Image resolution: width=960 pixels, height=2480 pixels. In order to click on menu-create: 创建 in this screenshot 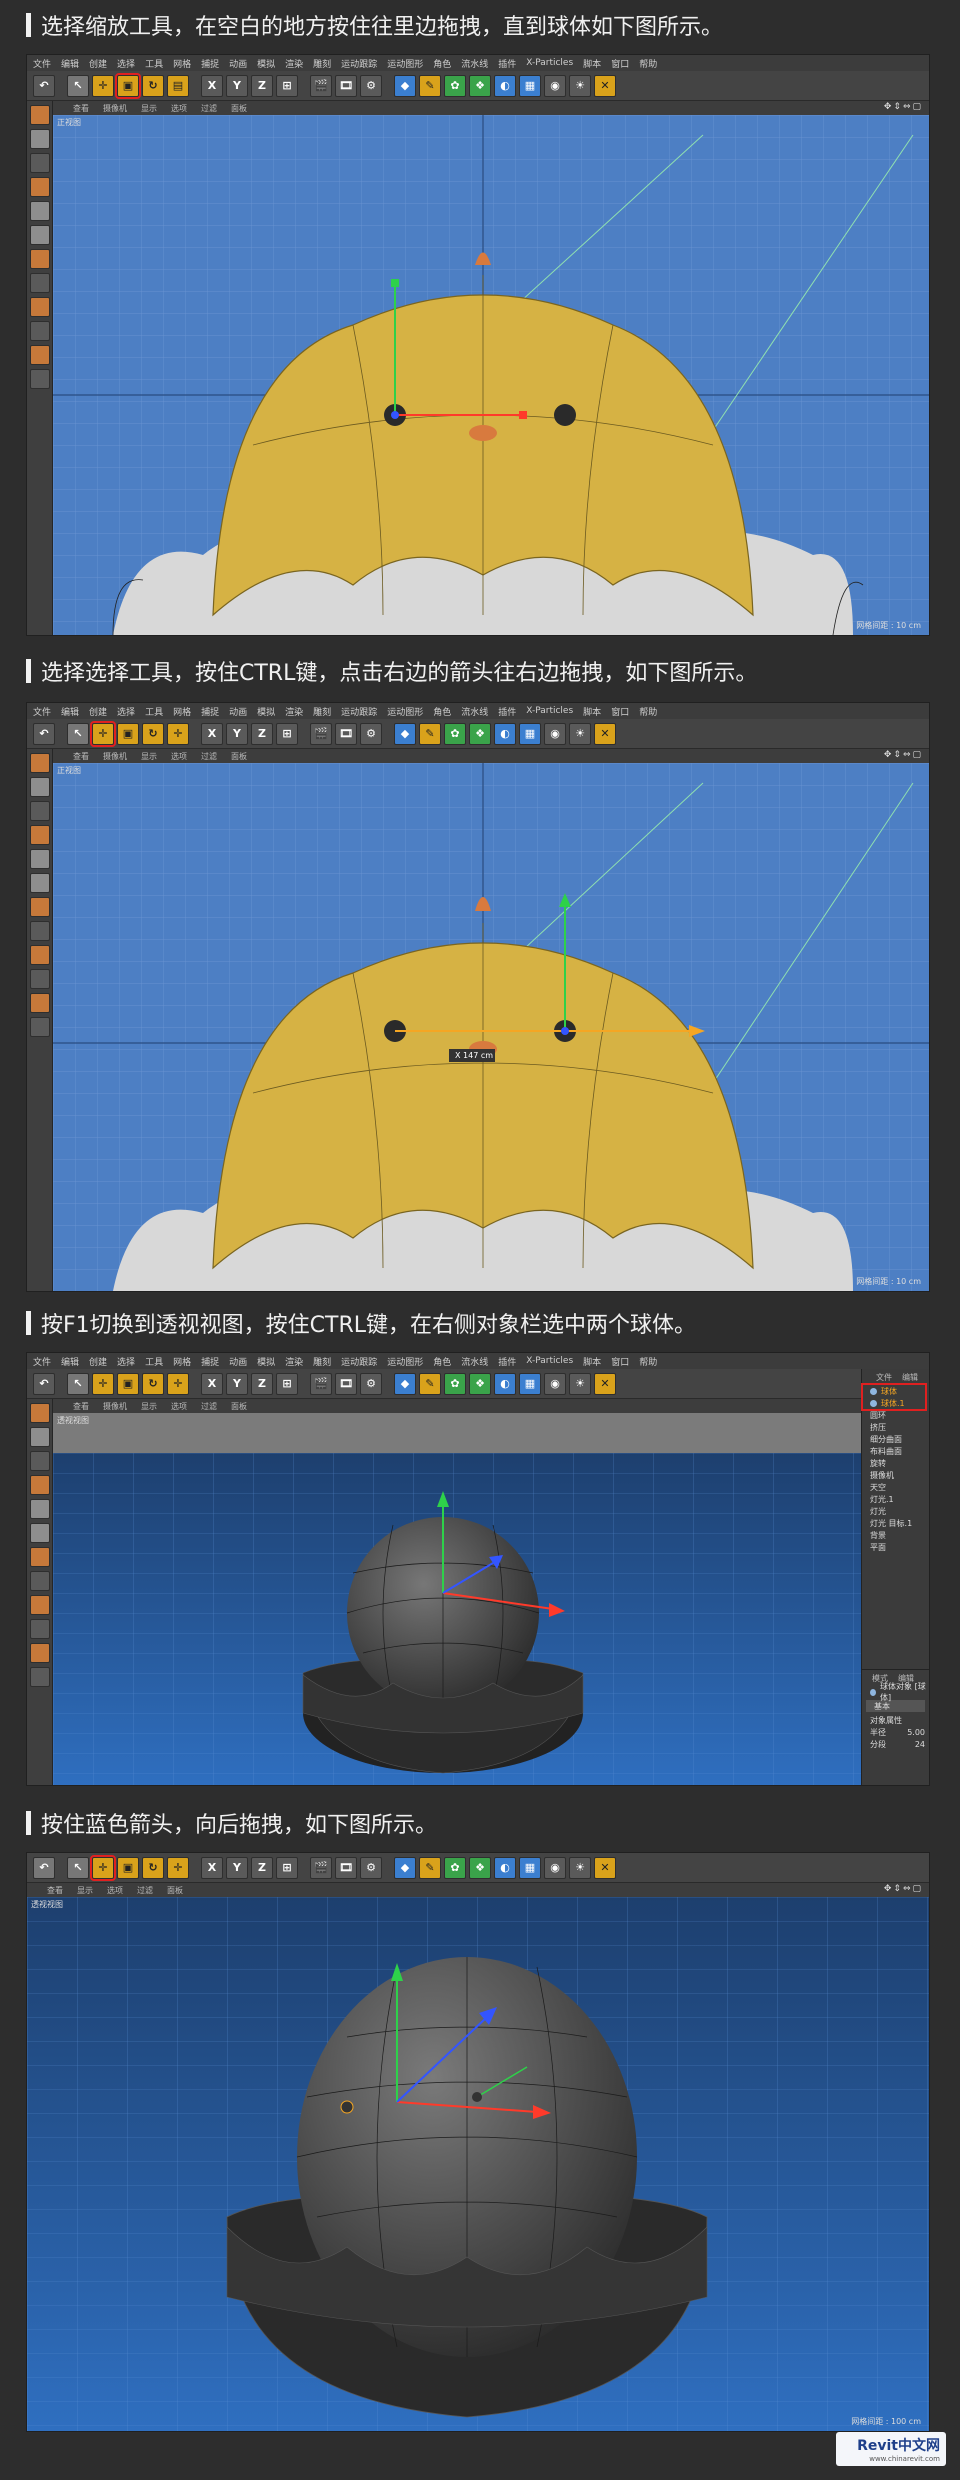, I will do `click(98, 1361)`.